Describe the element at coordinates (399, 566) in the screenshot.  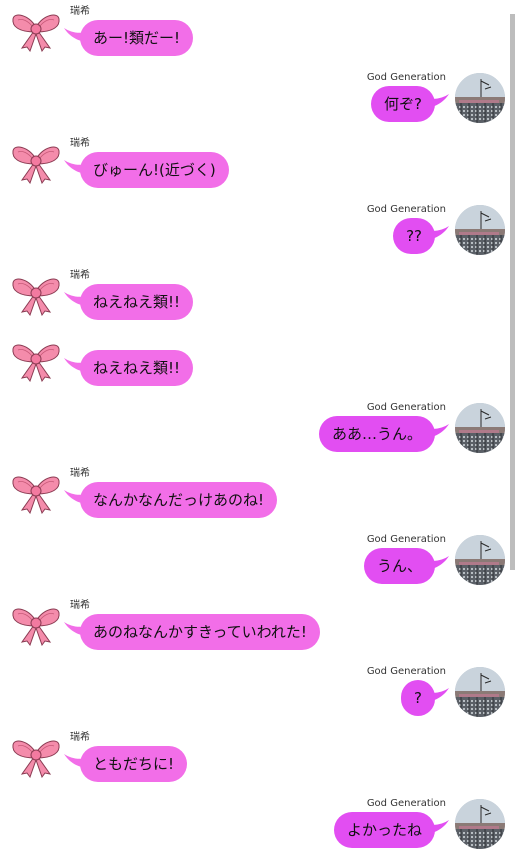
I see `message-bubble: うん、` at that location.